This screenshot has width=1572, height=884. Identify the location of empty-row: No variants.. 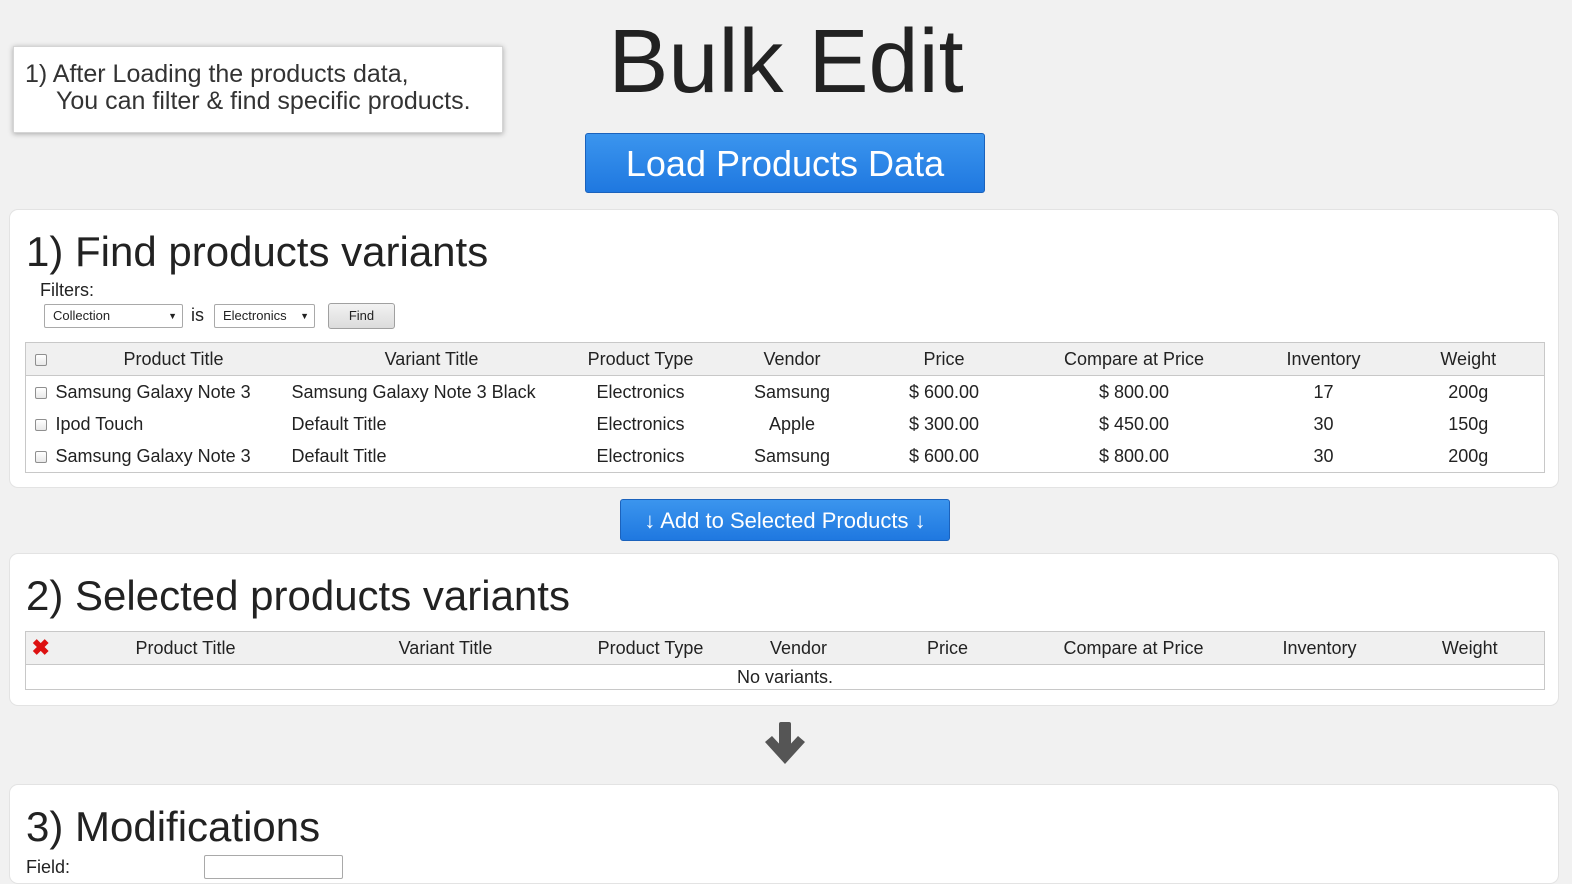
(785, 677).